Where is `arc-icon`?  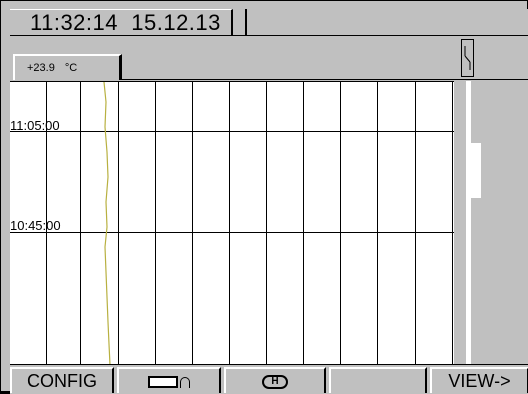
arc-icon is located at coordinates (185, 382).